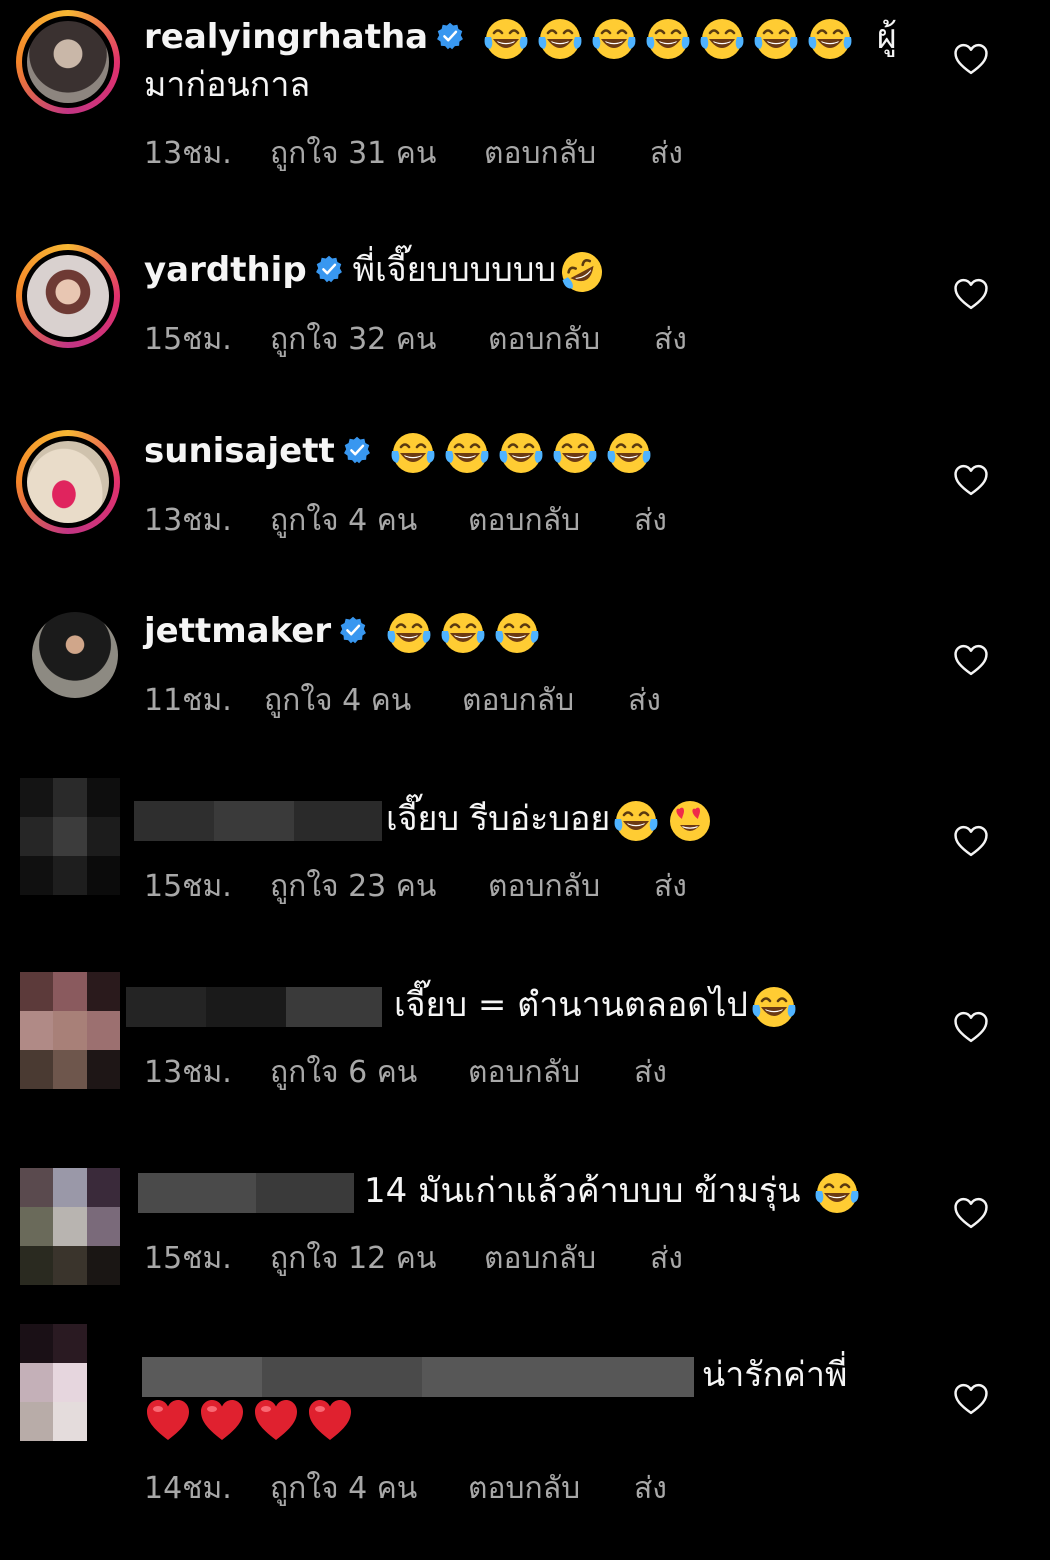 The width and height of the screenshot is (1050, 1560). I want to click on comment-text: เจี๊ยบ รีบอ่ะบอย, so click(498, 819).